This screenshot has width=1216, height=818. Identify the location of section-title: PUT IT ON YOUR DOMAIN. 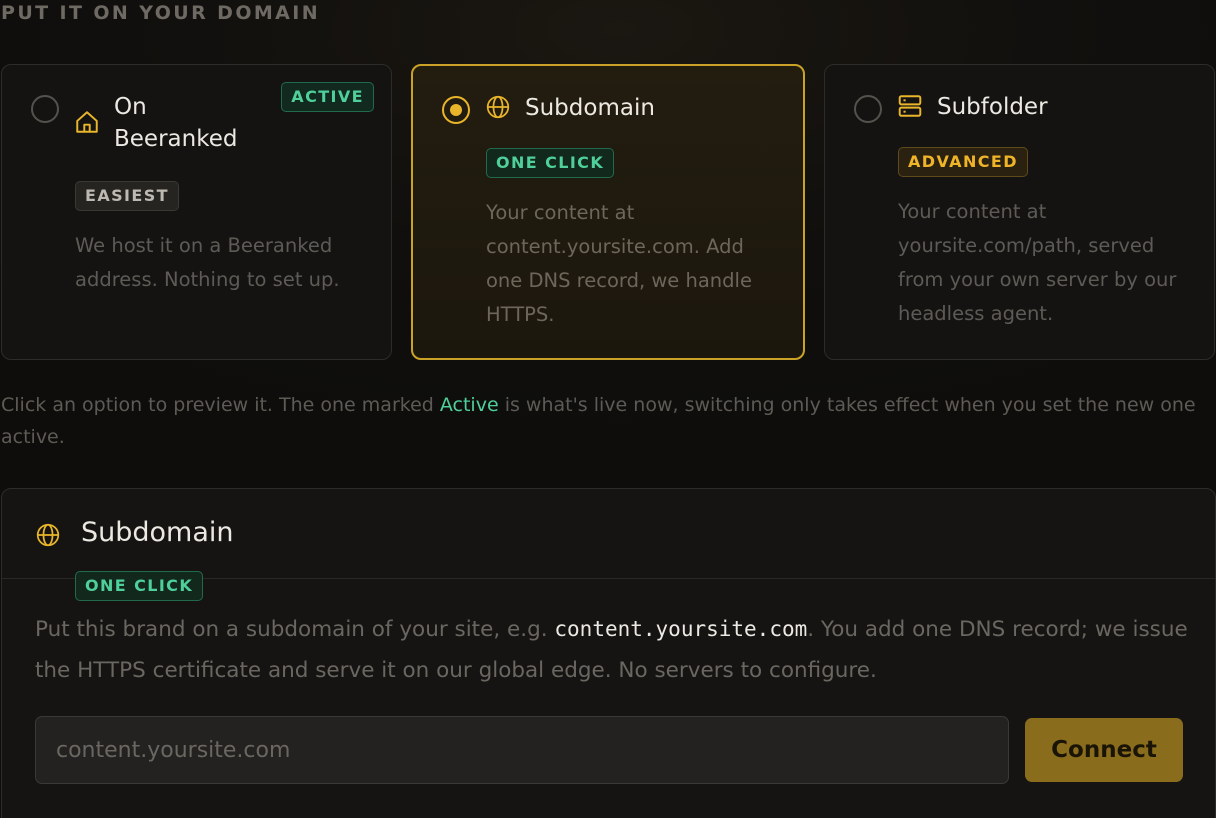
(161, 13).